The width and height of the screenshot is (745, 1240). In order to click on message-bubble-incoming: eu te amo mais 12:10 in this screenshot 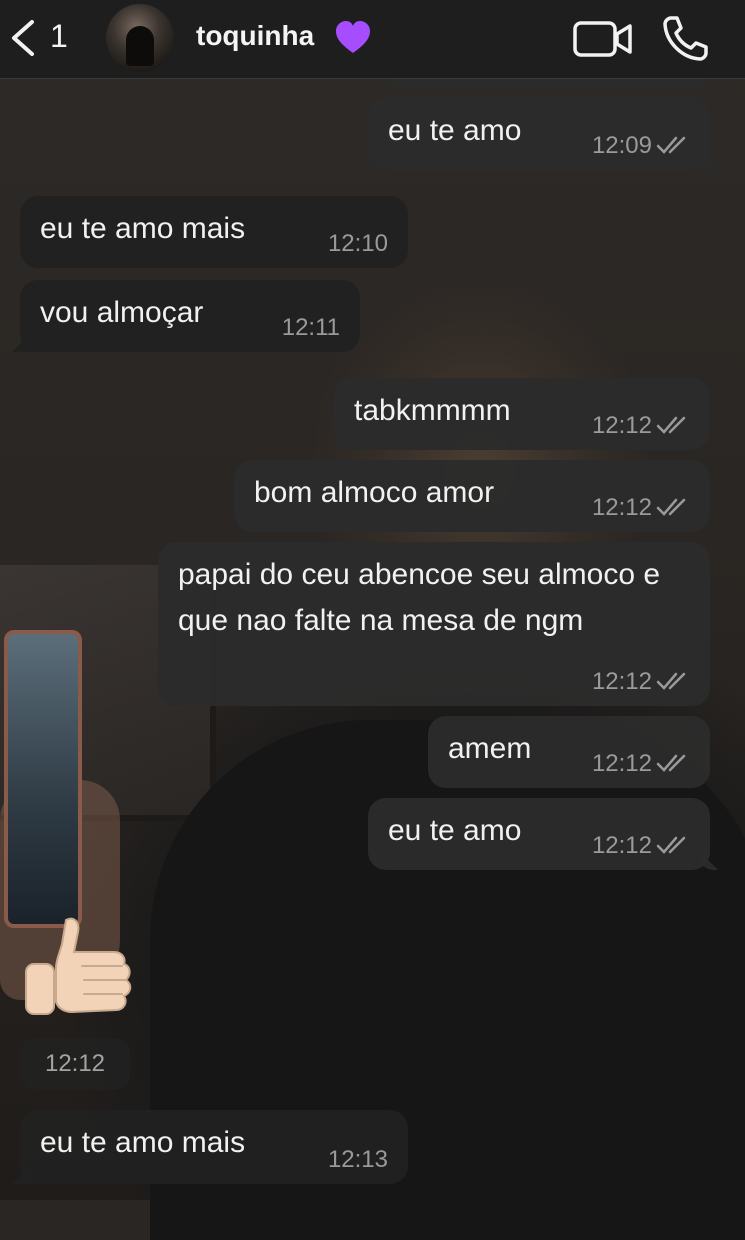, I will do `click(214, 232)`.